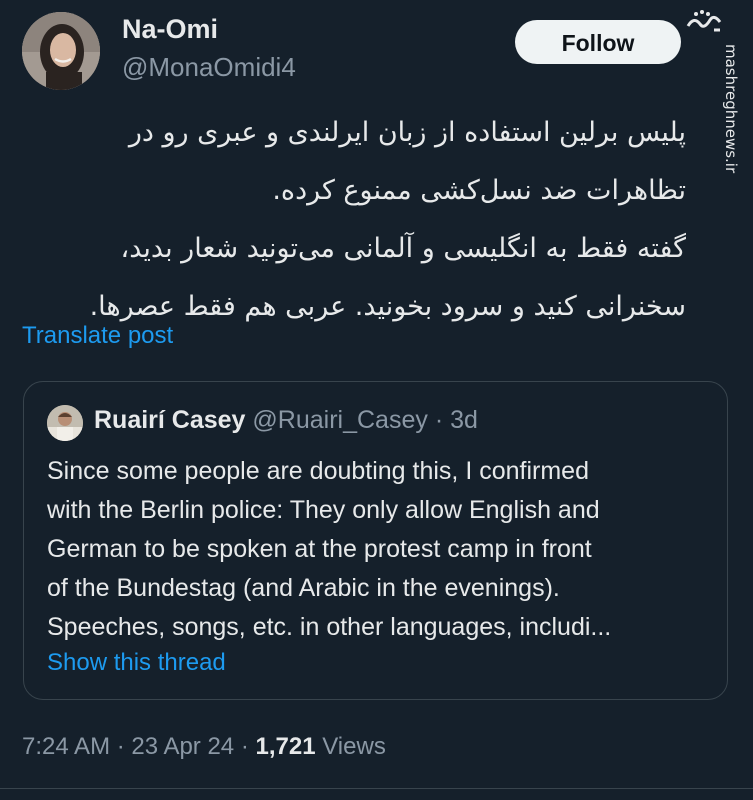 The height and width of the screenshot is (800, 753). Describe the element at coordinates (66, 746) in the screenshot. I see `tweet-time: 7:24 AM` at that location.